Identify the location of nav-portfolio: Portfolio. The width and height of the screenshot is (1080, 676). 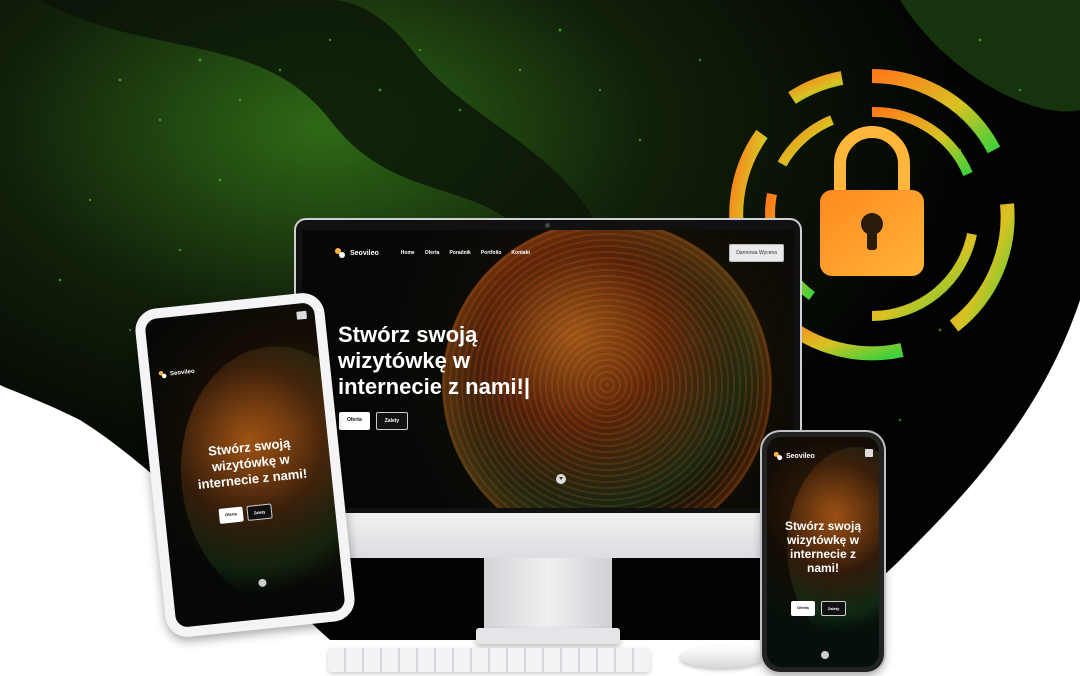
(491, 253).